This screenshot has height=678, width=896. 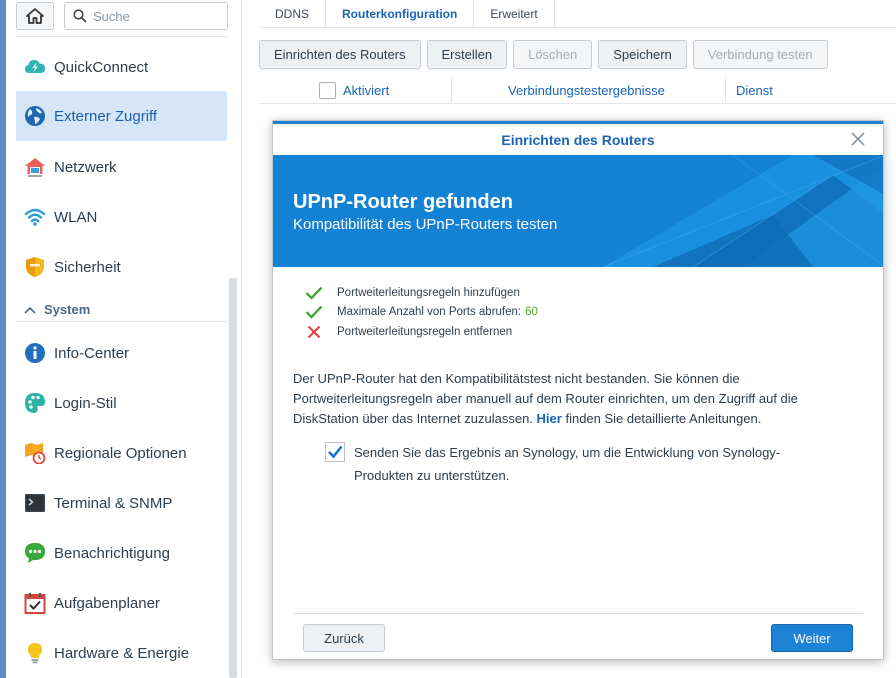 What do you see at coordinates (30, 310) in the screenshot?
I see `chevron-up-icon` at bounding box center [30, 310].